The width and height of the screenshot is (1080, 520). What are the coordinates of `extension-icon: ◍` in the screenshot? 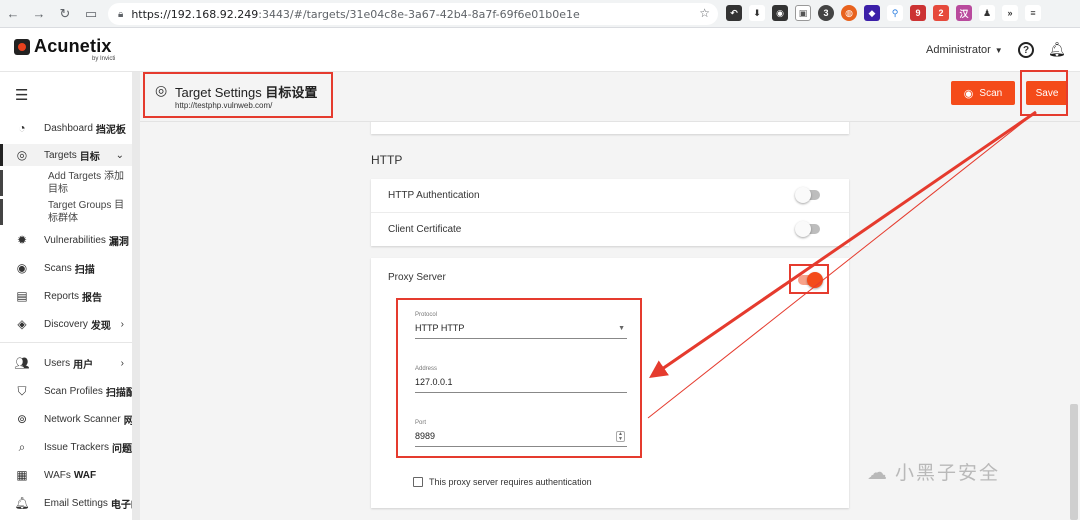 It's located at (849, 13).